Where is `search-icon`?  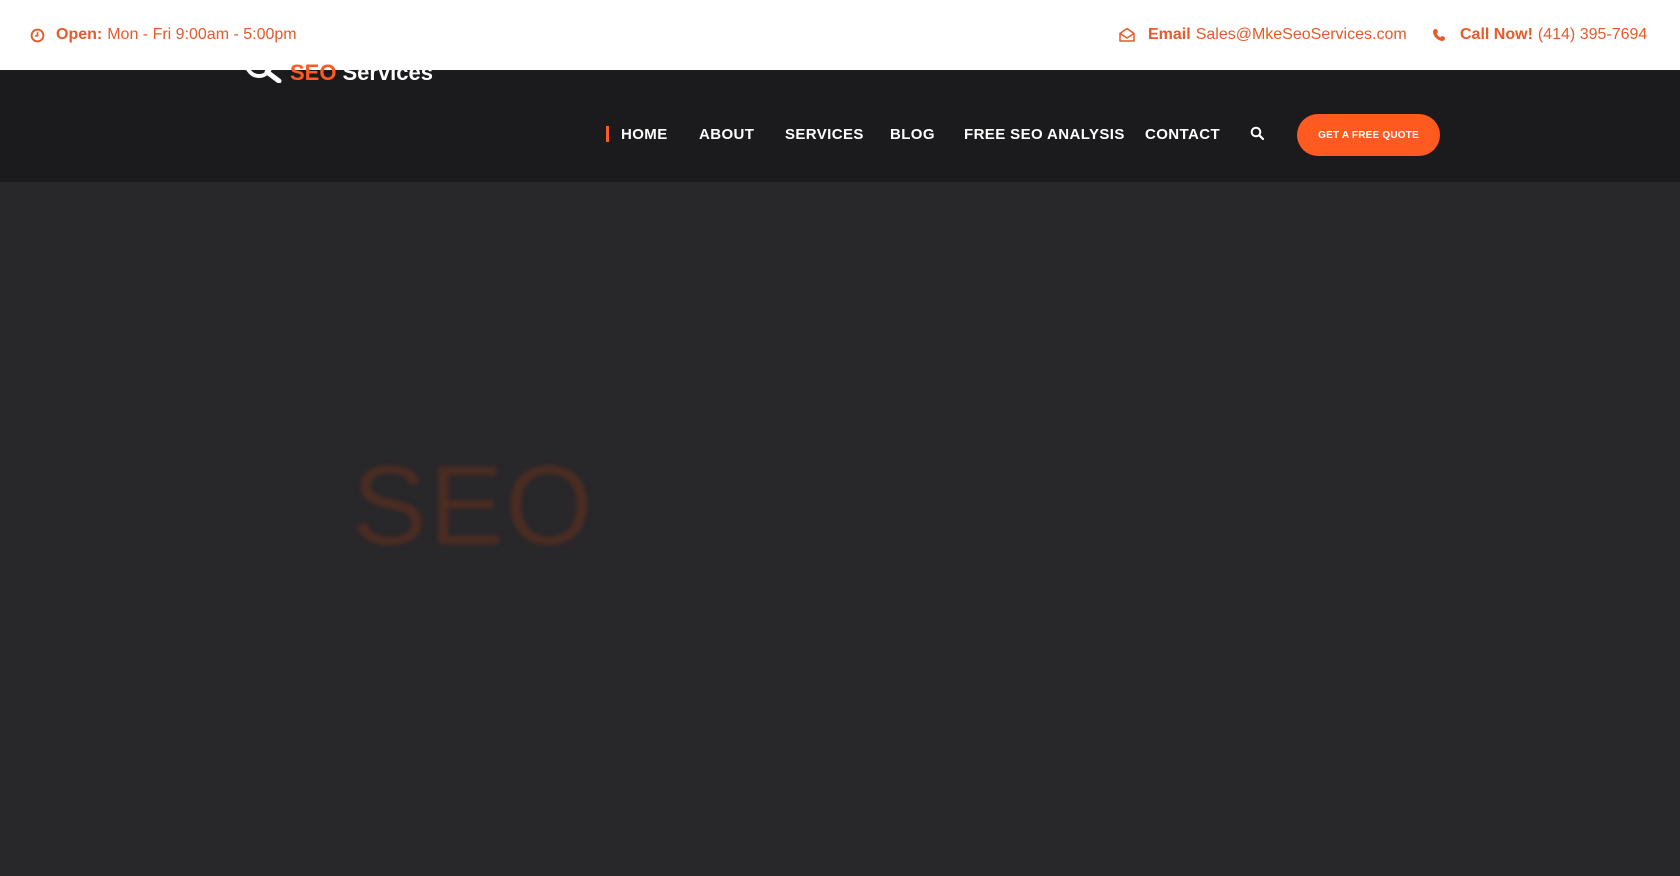 search-icon is located at coordinates (1257, 133).